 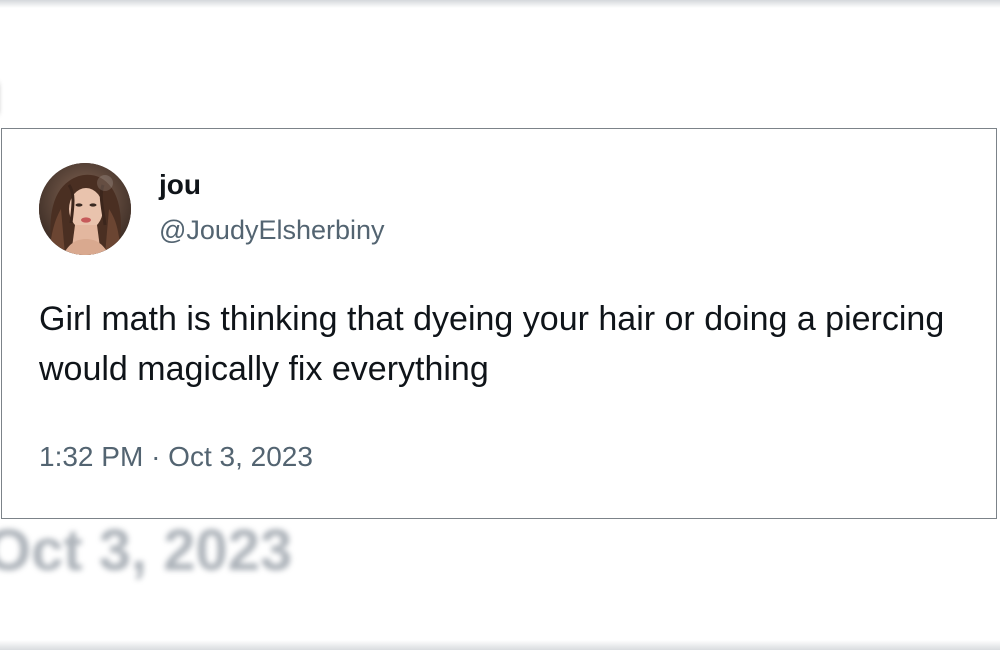 I want to click on blurred-background-date: Oct 3, 2023, so click(x=146, y=550).